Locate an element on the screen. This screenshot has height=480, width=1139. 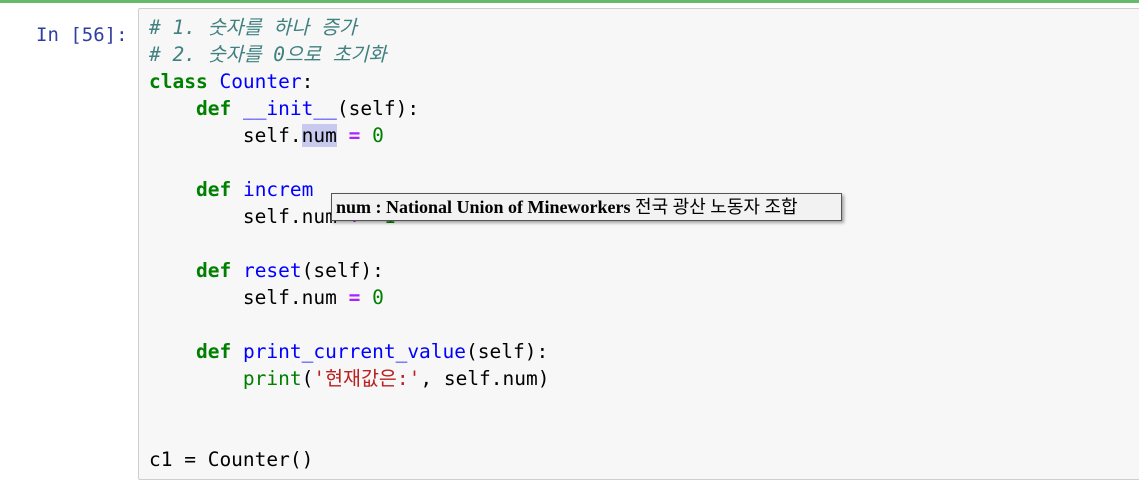
class-name: Counter is located at coordinates (260, 81).